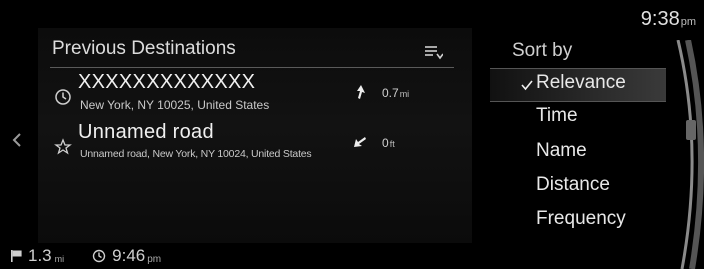 This screenshot has height=269, width=704. I want to click on title-divider, so click(252, 67).